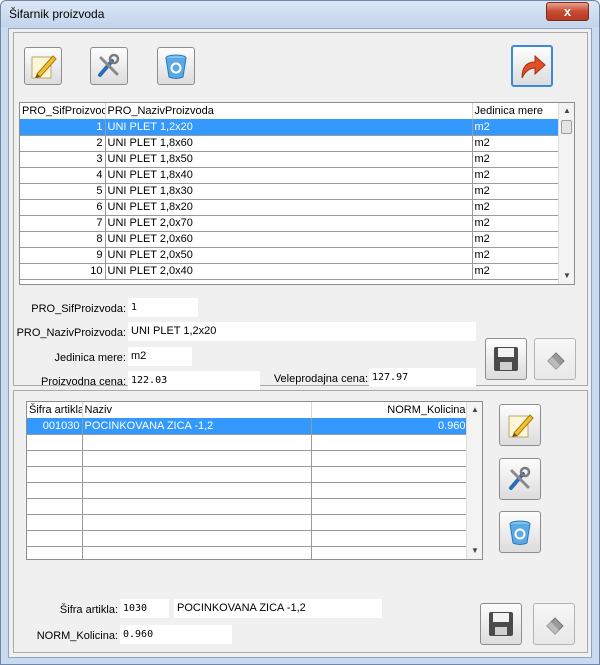  What do you see at coordinates (160, 356) in the screenshot?
I see `jedinica-mere-field: m2` at bounding box center [160, 356].